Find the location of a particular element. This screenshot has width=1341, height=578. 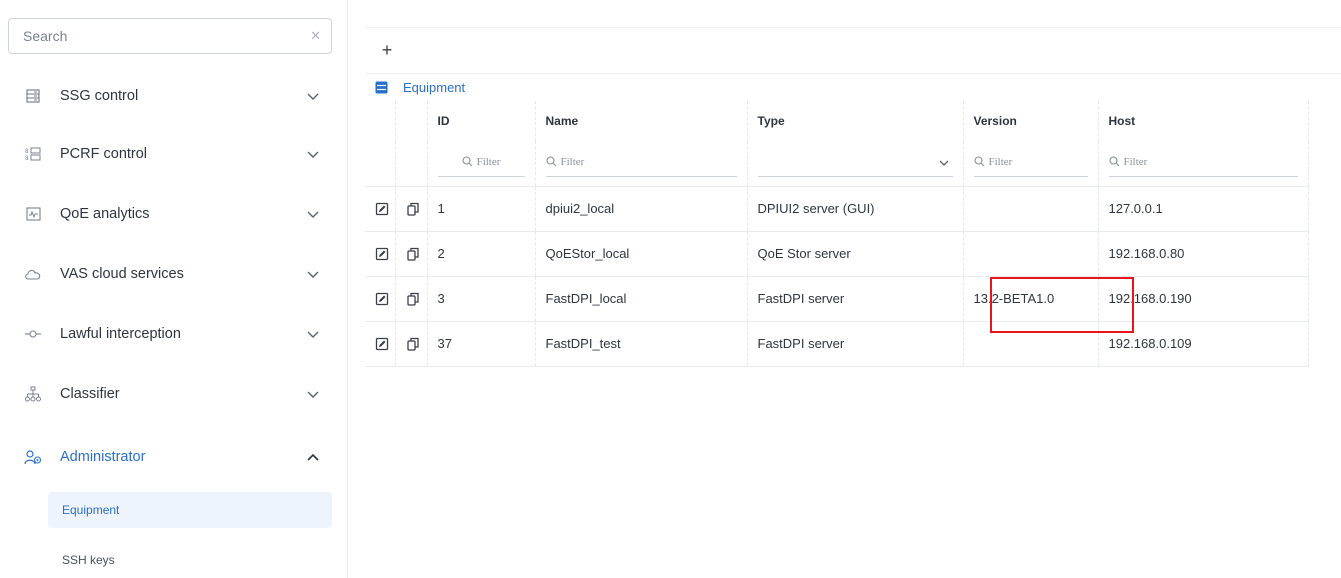

pcrf-icon: 88 is located at coordinates (33, 154).